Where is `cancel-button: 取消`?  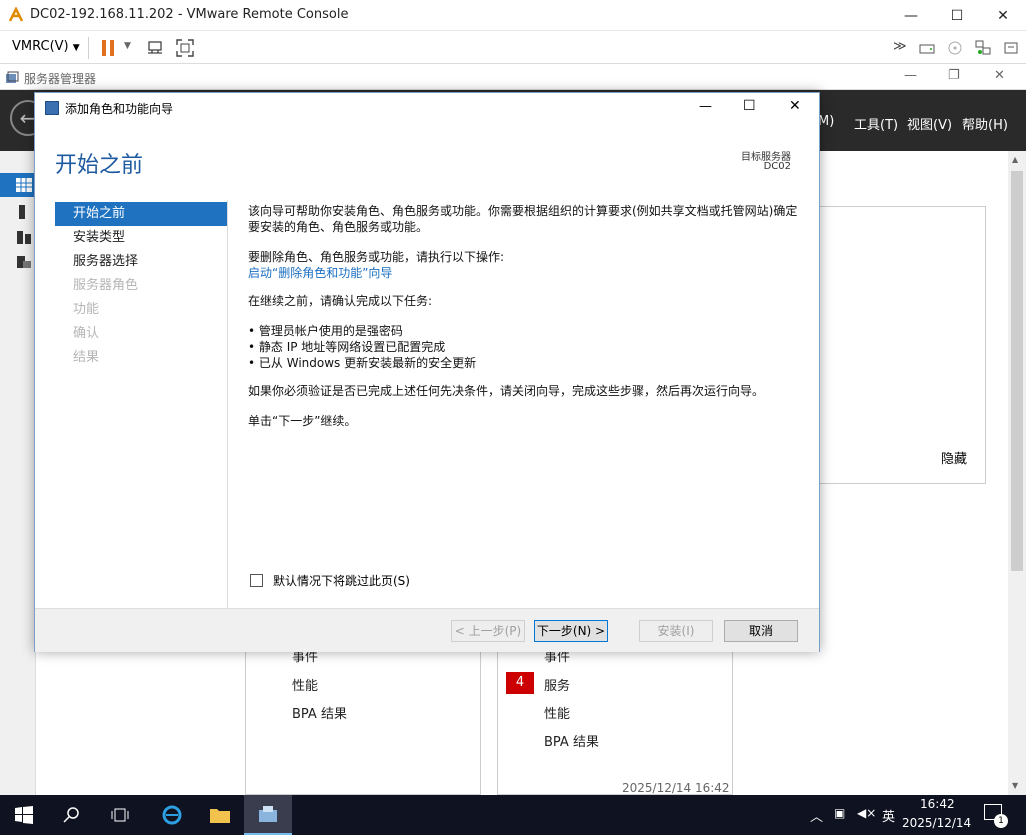 cancel-button: 取消 is located at coordinates (761, 631).